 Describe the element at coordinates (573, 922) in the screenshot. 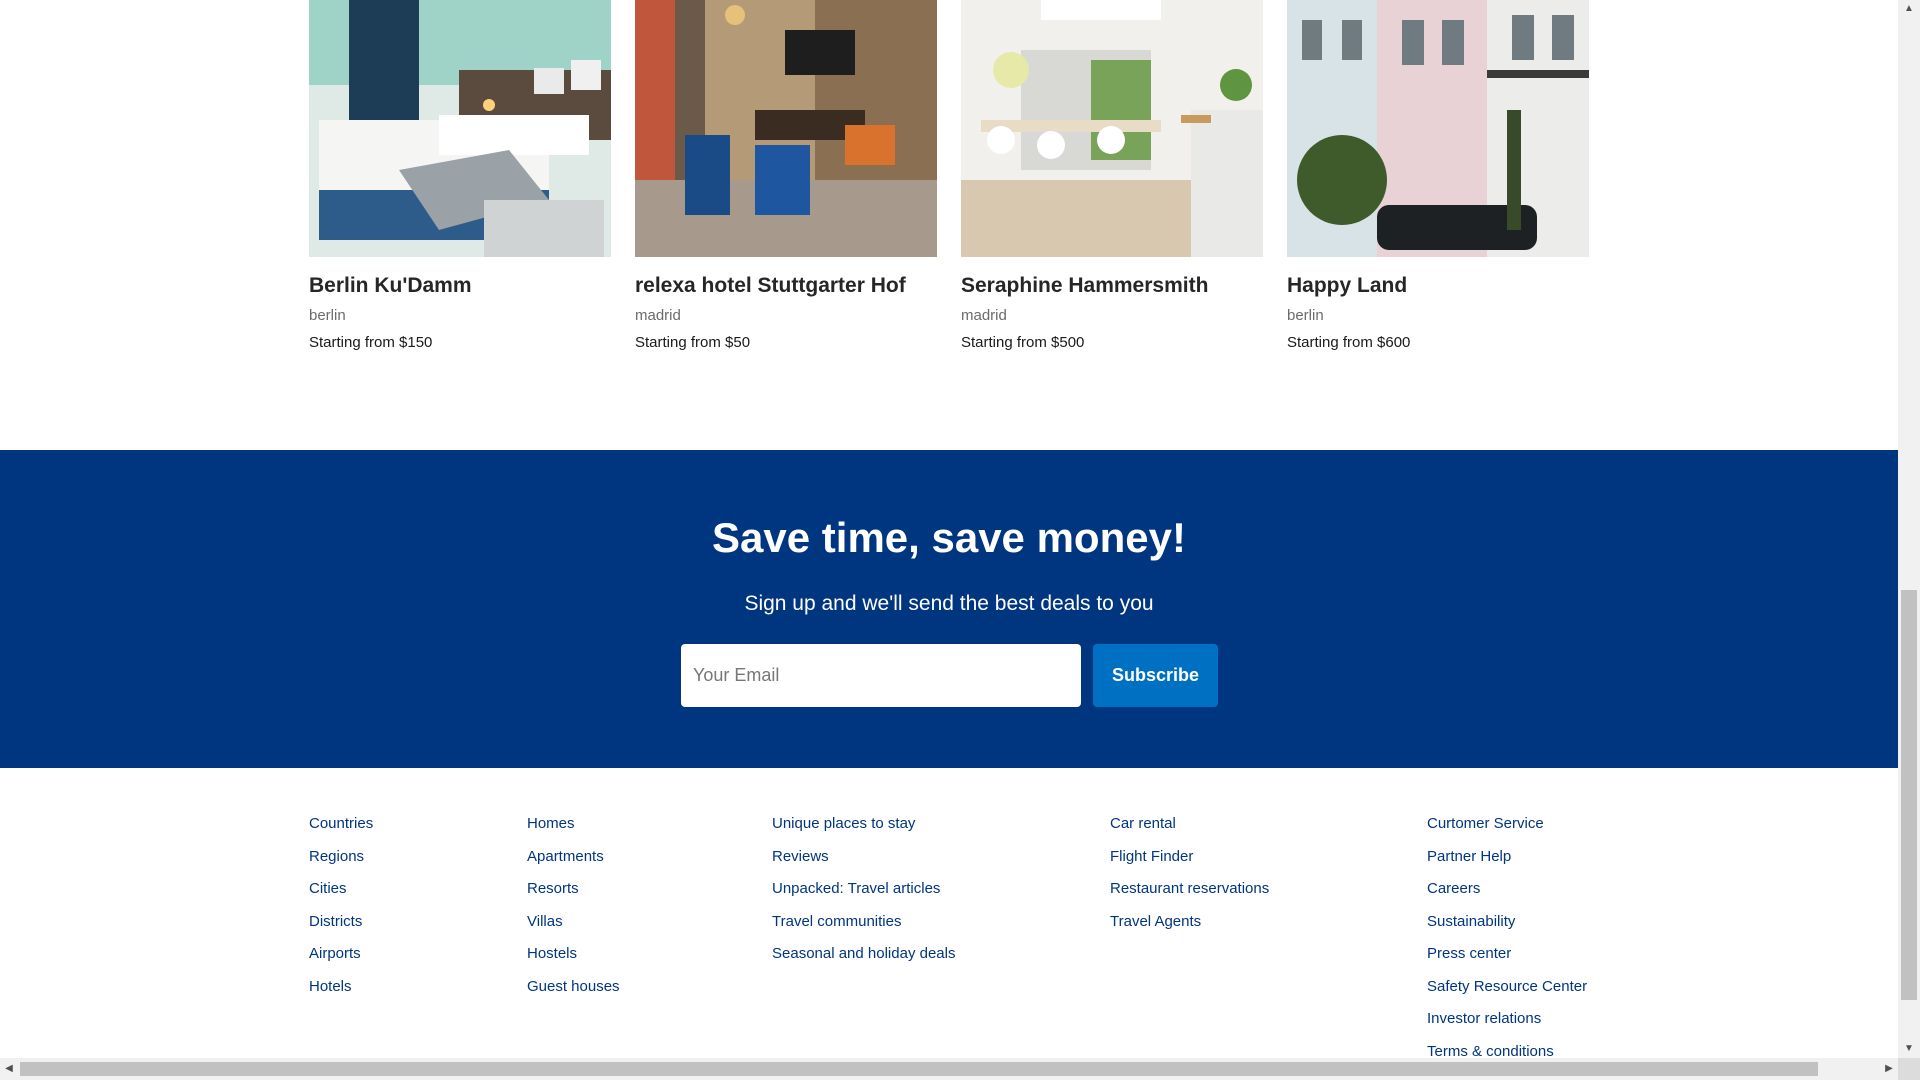

I see `footer-link: Villas` at that location.